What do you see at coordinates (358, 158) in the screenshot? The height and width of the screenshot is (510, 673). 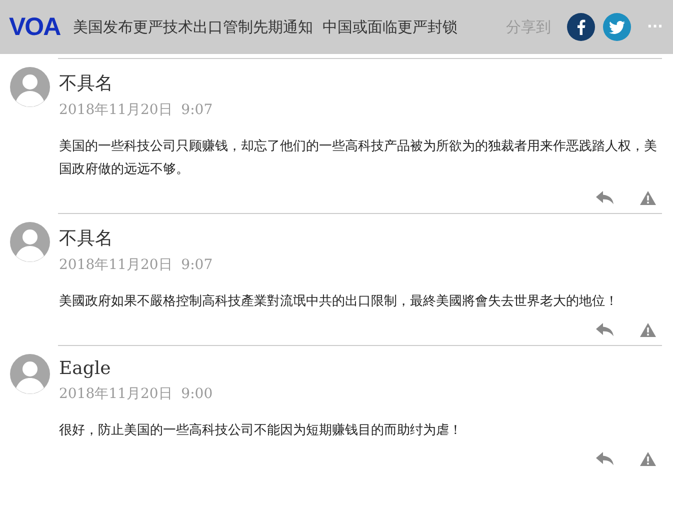 I see `comment-text: 美国的一些科技公司只顾赚钱，却忘了他们的一些高科技产品被为所欲为的独裁者用来作恶践踏人权，美国政府做的远远不够。` at bounding box center [358, 158].